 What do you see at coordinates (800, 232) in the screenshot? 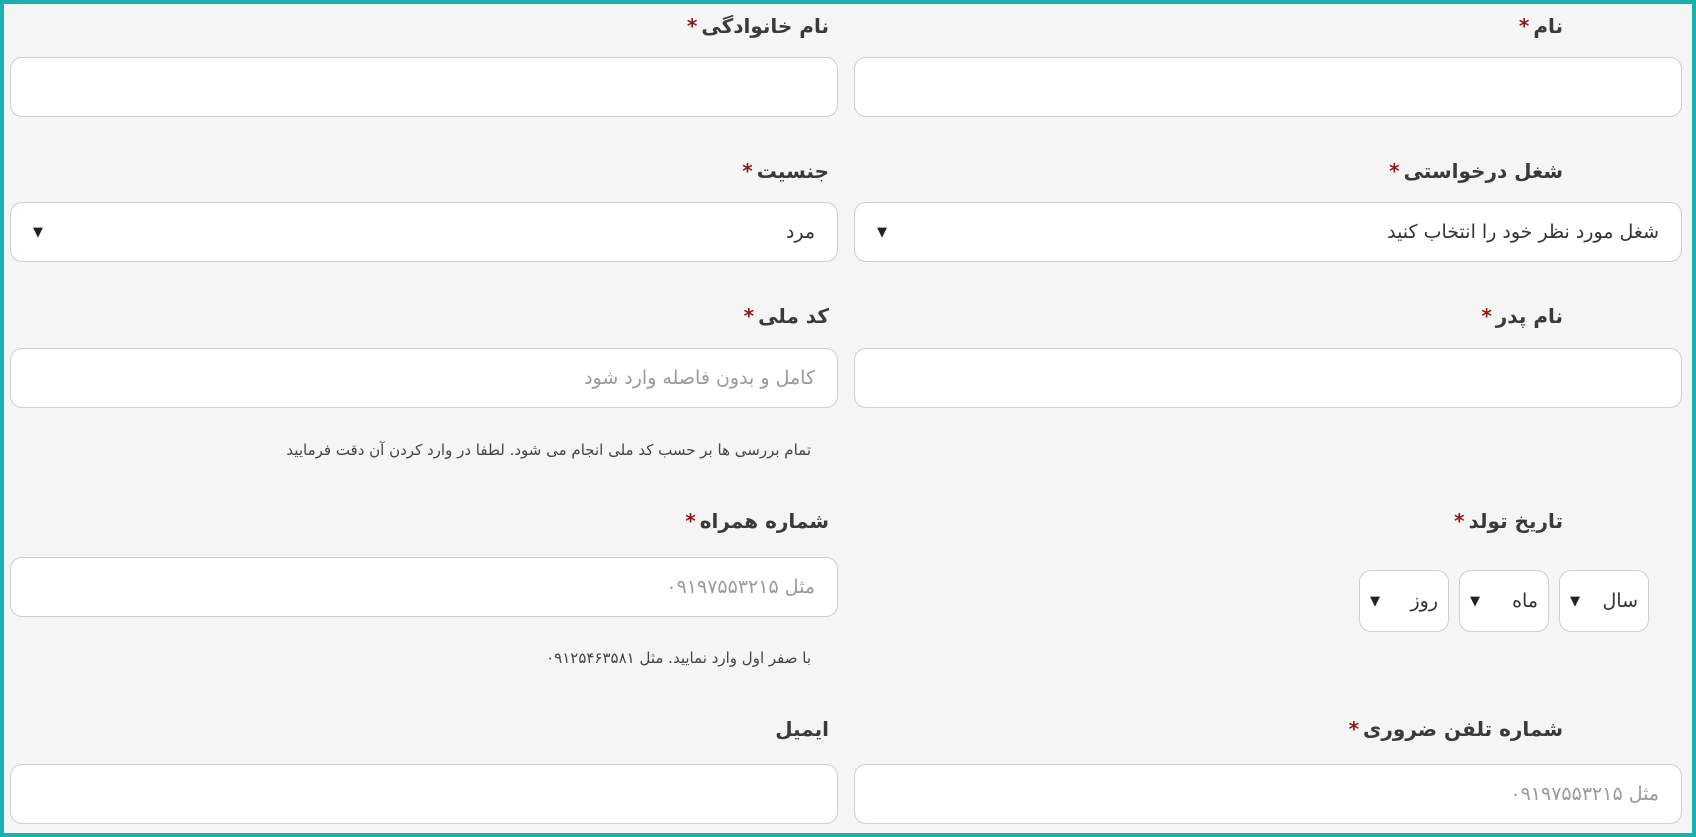
I see `gender-select-value: مرد` at bounding box center [800, 232].